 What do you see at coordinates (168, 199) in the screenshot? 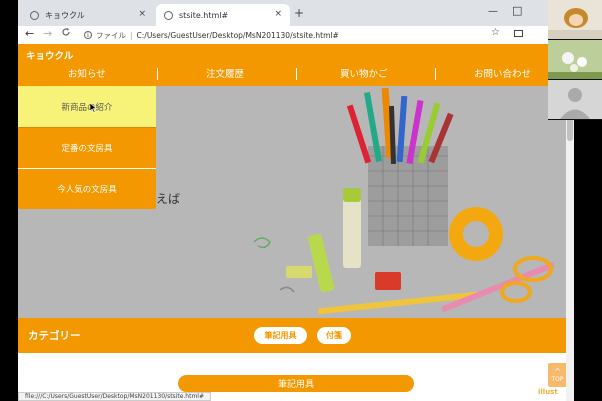
I see `hero-caption: えば` at bounding box center [168, 199].